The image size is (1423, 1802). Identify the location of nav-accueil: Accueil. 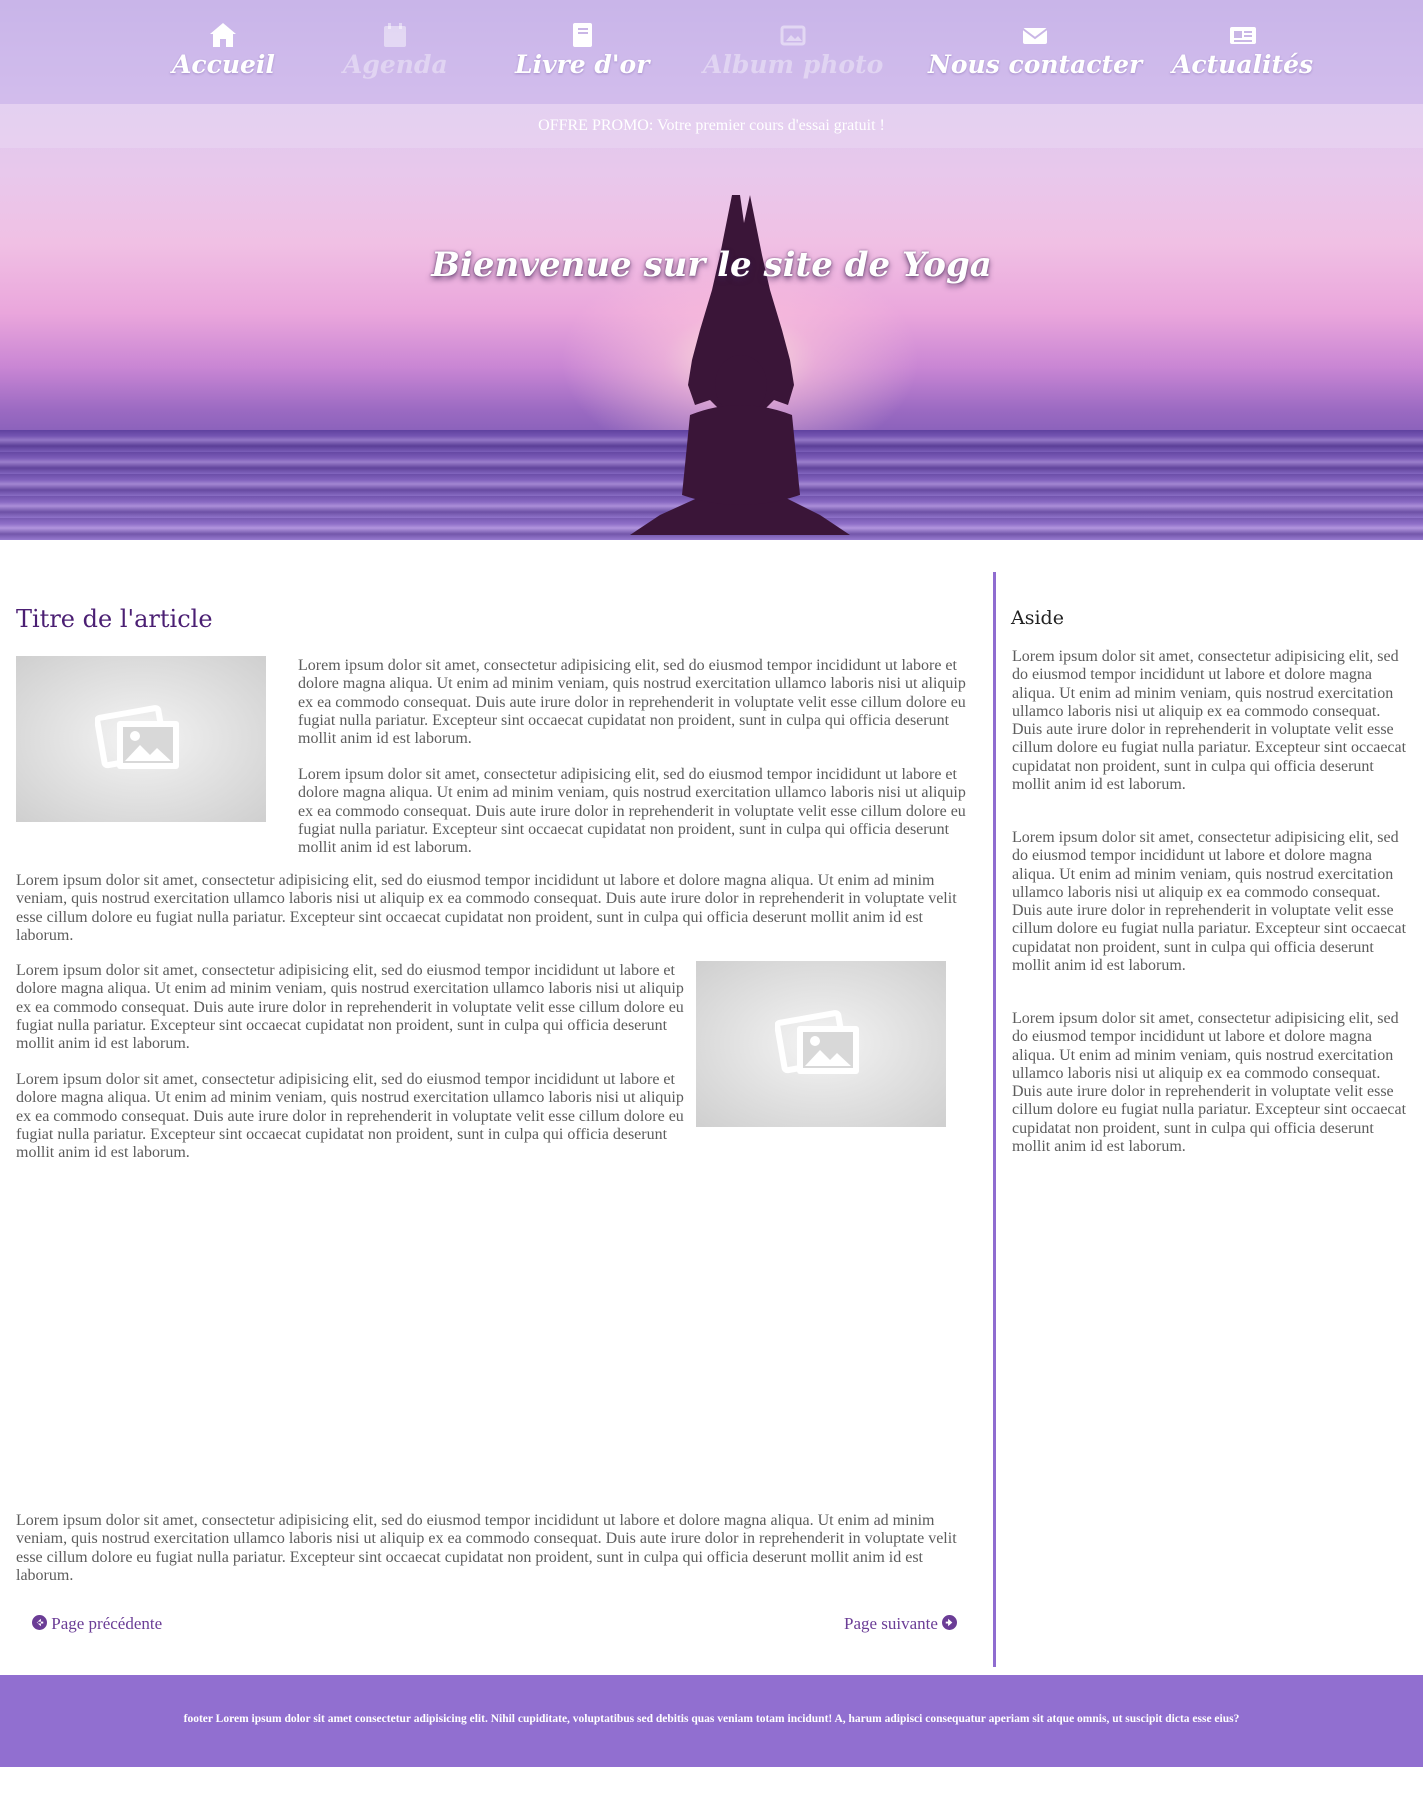
(223, 49).